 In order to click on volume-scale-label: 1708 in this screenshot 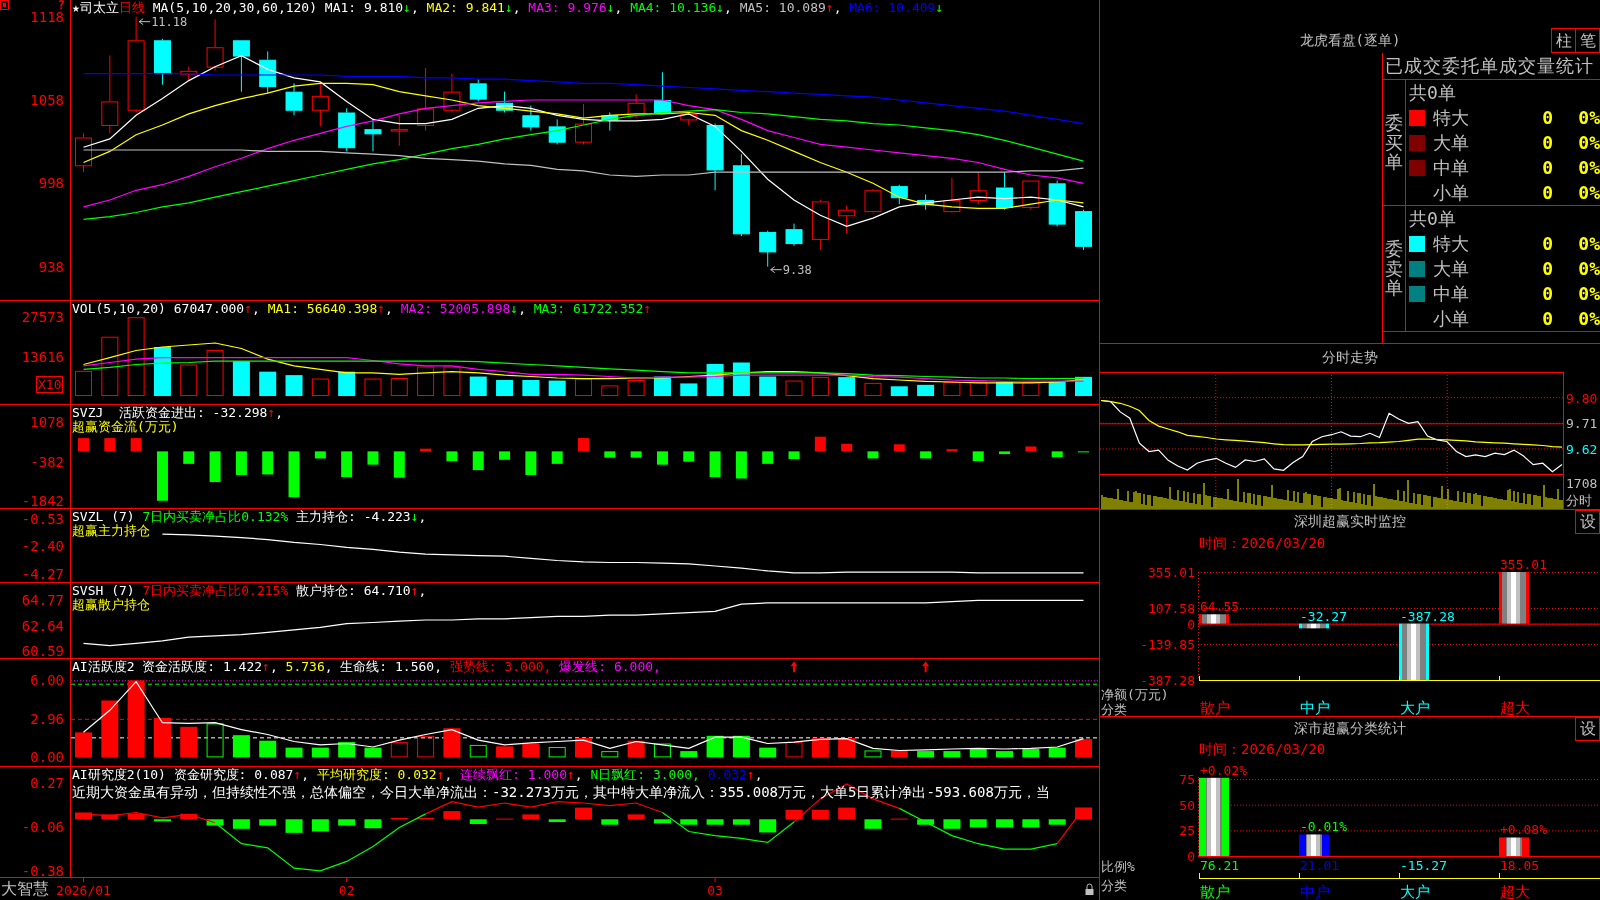, I will do `click(1582, 483)`.